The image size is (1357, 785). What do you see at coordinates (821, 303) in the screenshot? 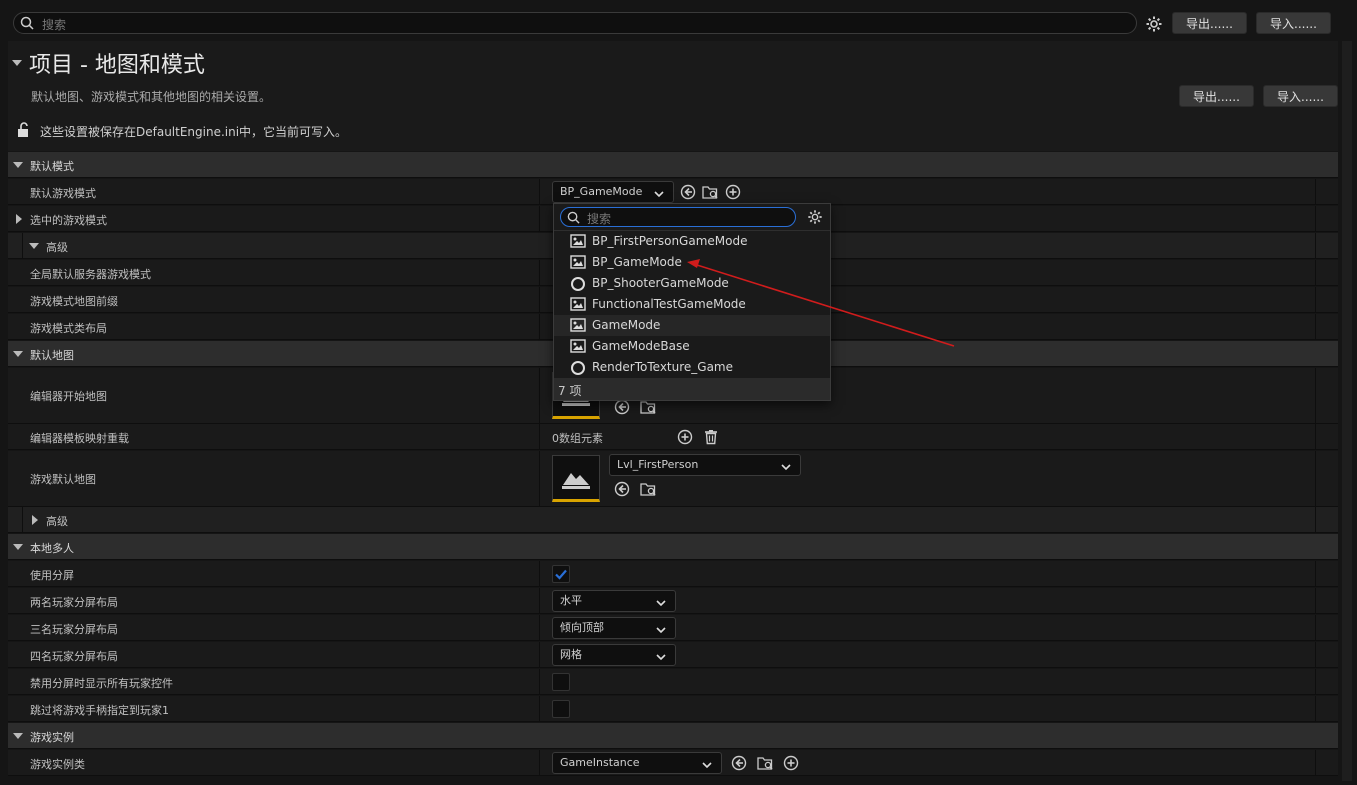
I see `annotation-arrow` at bounding box center [821, 303].